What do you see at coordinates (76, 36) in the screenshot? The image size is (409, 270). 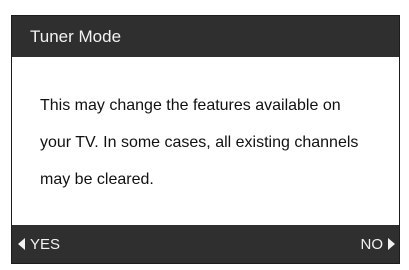 I see `dialog-title: Tuner Mode` at bounding box center [76, 36].